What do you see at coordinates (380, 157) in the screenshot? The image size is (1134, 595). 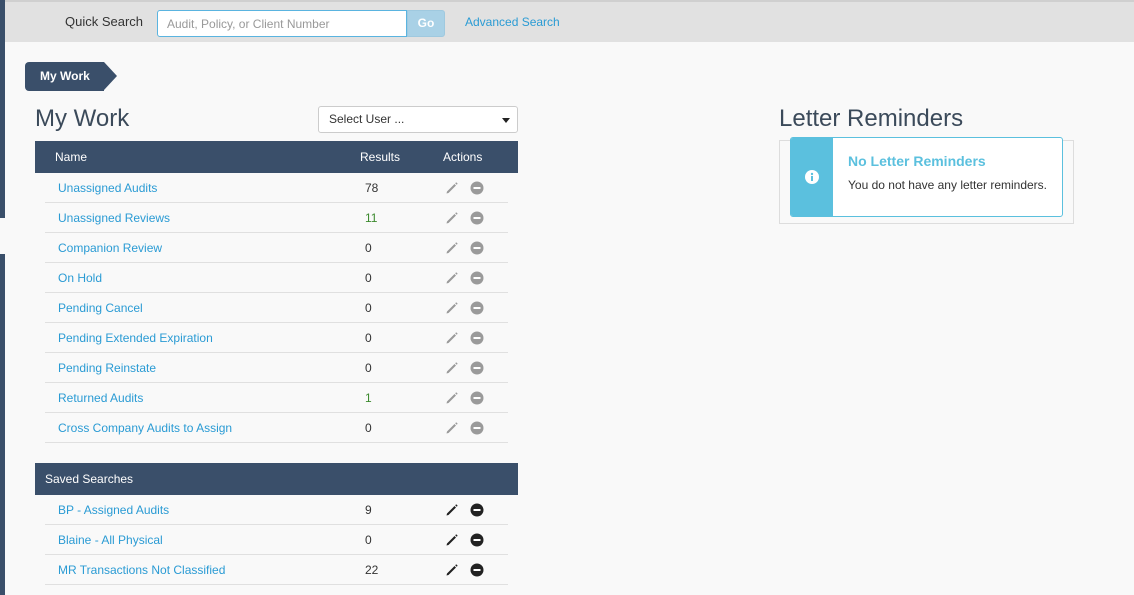 I see `column-header-results: Results` at bounding box center [380, 157].